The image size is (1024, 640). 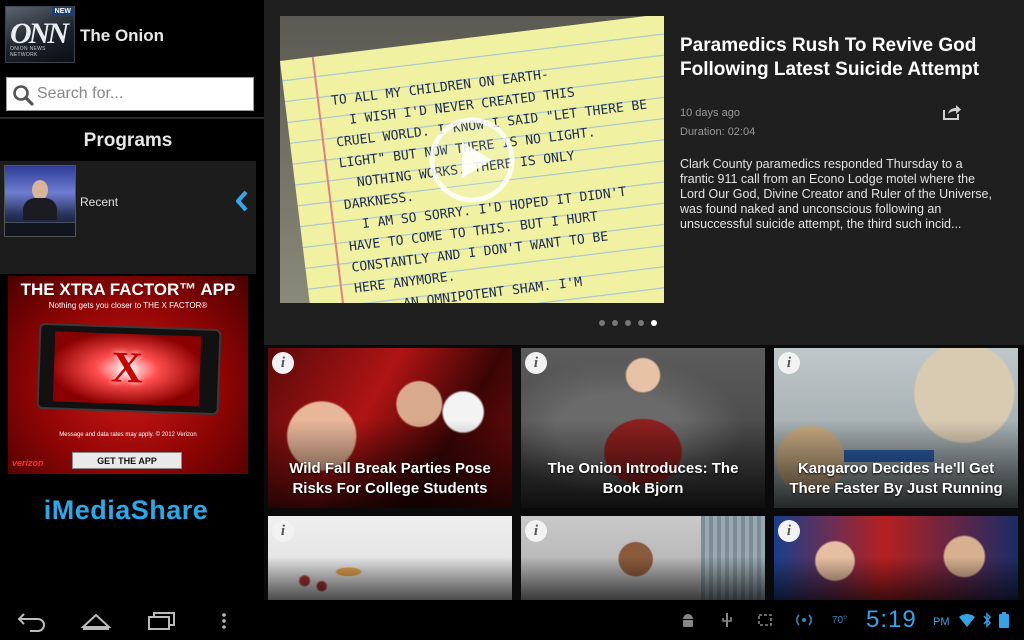 What do you see at coordinates (765, 620) in the screenshot?
I see `screenshot-icon` at bounding box center [765, 620].